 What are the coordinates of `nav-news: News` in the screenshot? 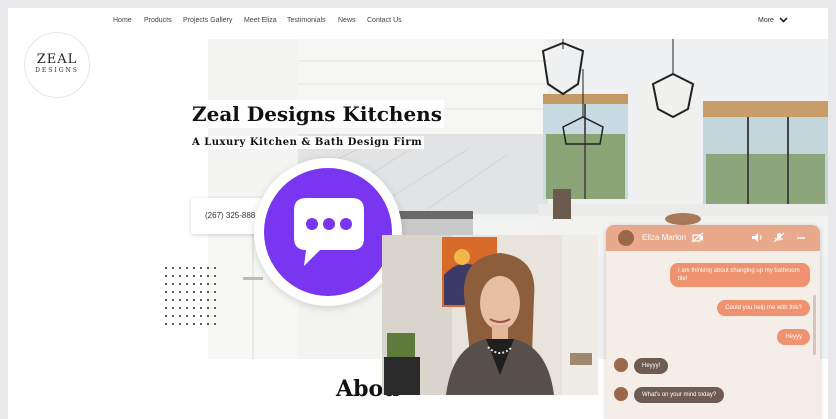 It's located at (347, 20).